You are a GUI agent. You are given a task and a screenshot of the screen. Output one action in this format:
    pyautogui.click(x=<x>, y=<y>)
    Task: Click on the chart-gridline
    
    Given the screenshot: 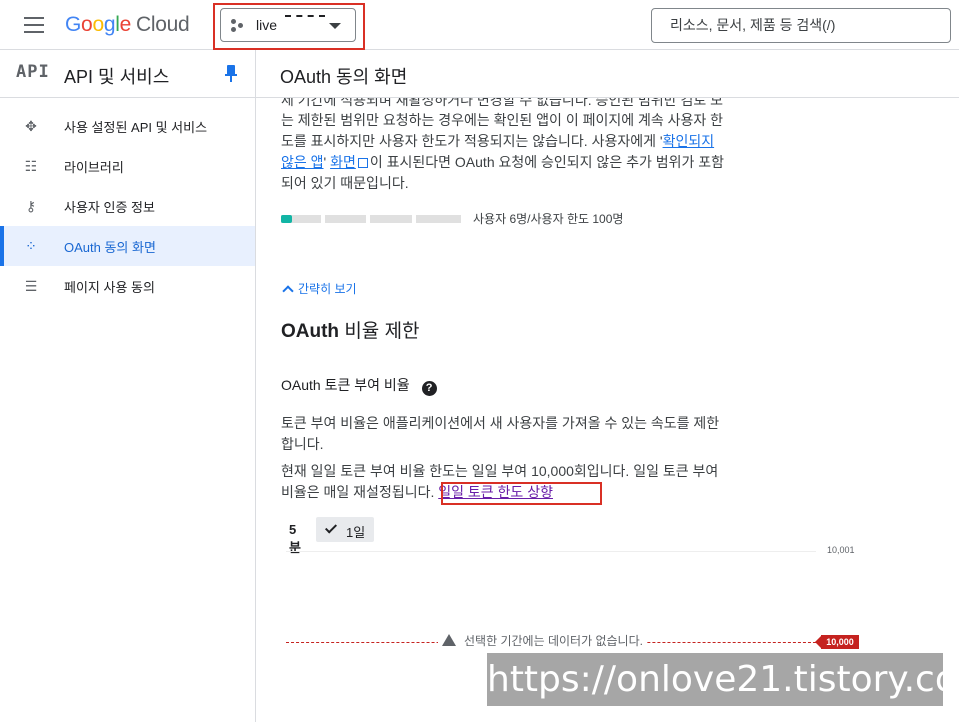 What is the action you would take?
    pyautogui.click(x=551, y=551)
    